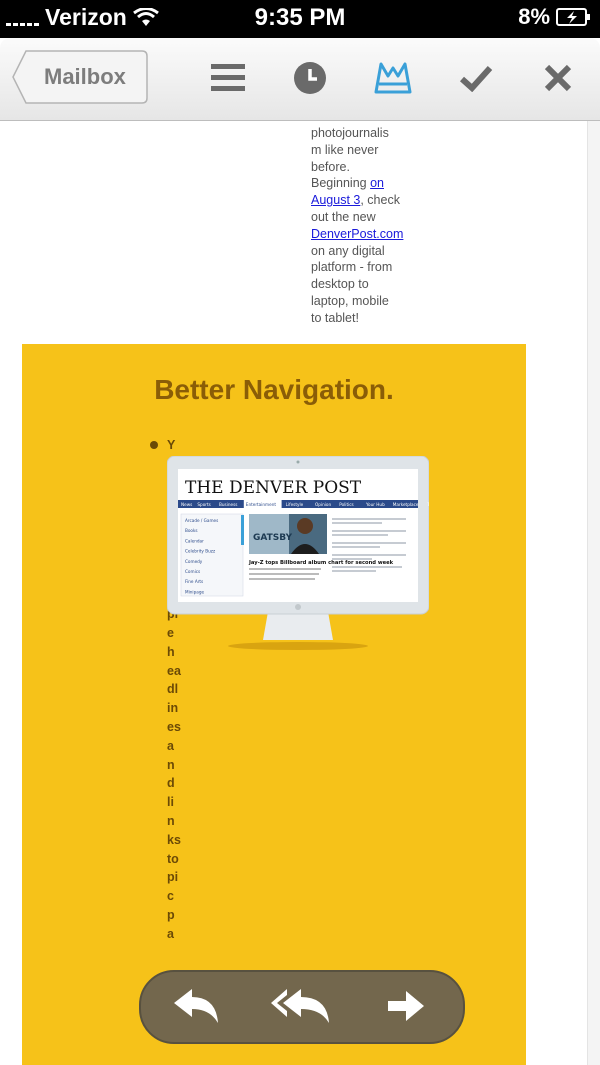 The width and height of the screenshot is (600, 1065). I want to click on monitor-sidebar-item: Minipage, so click(194, 591).